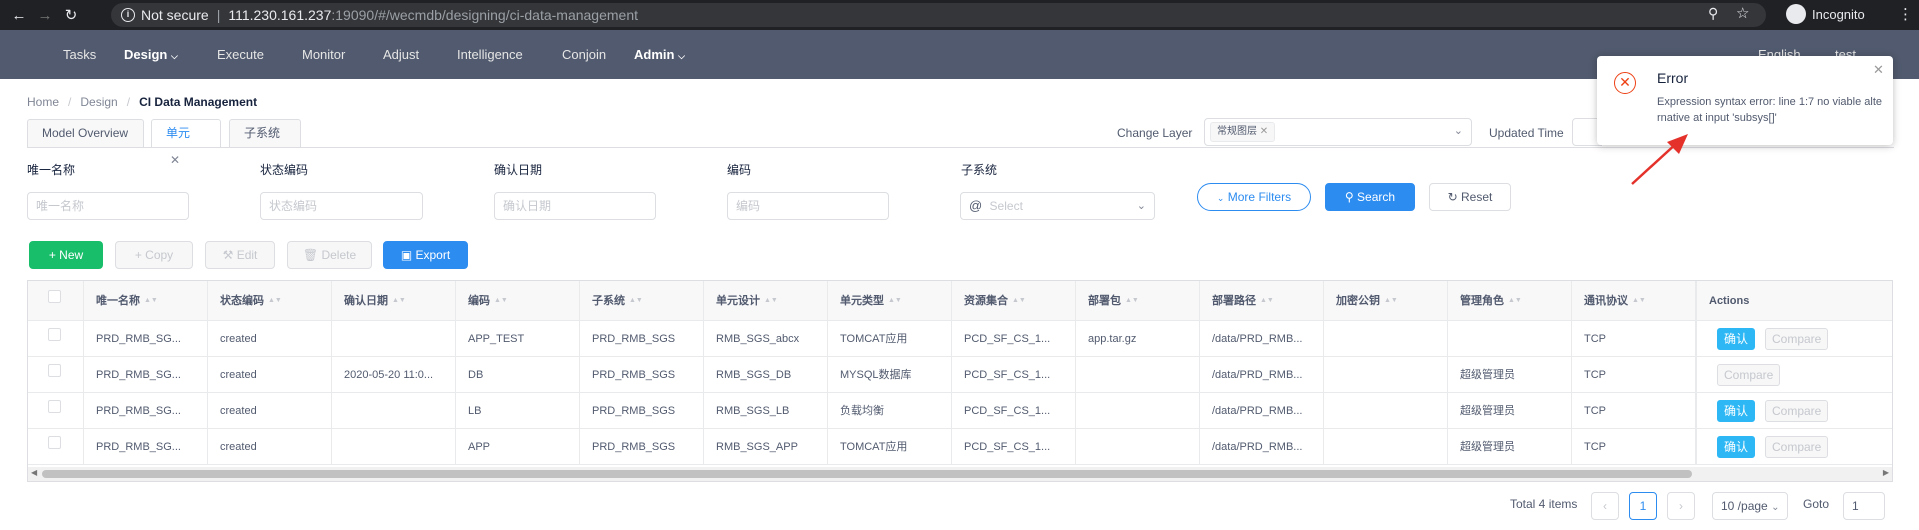 The width and height of the screenshot is (1919, 530). Describe the element at coordinates (323, 54) in the screenshot. I see `nav-monitor: Monitor` at that location.